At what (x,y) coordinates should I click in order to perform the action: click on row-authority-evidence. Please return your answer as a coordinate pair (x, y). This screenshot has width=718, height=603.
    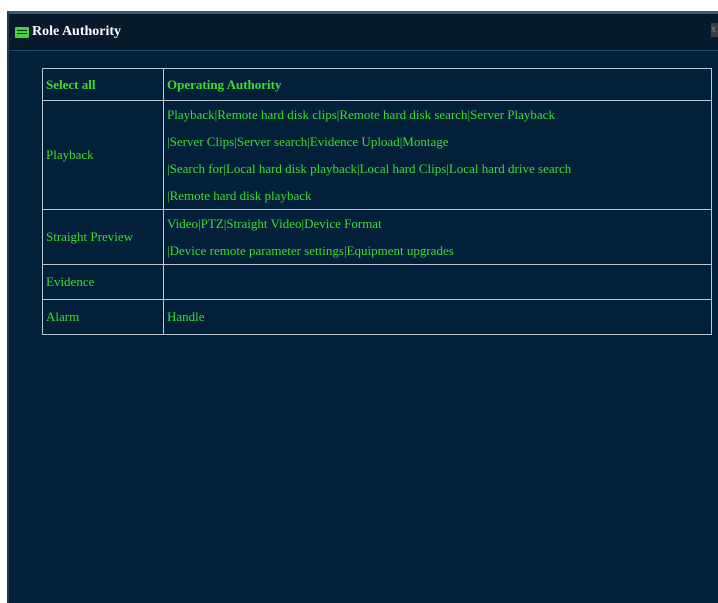
    Looking at the image, I should click on (437, 282).